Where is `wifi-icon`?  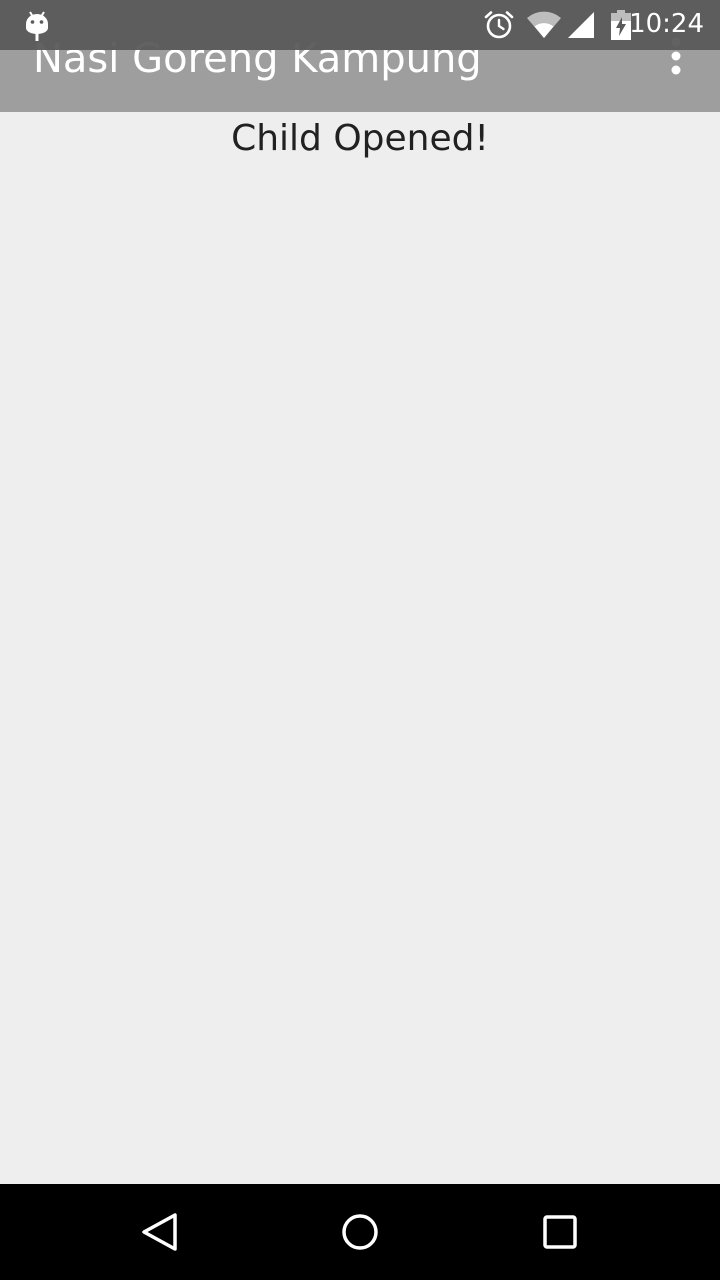 wifi-icon is located at coordinates (544, 24).